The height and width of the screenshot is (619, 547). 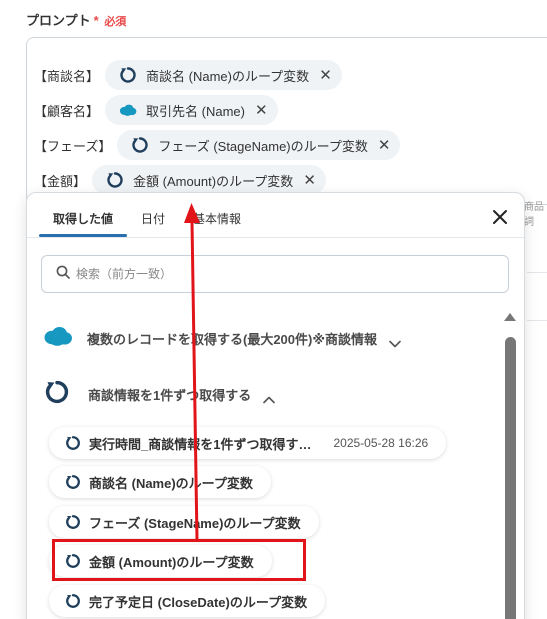 I want to click on variable-chip: 取引先名 (Name) ✕, so click(x=191, y=110).